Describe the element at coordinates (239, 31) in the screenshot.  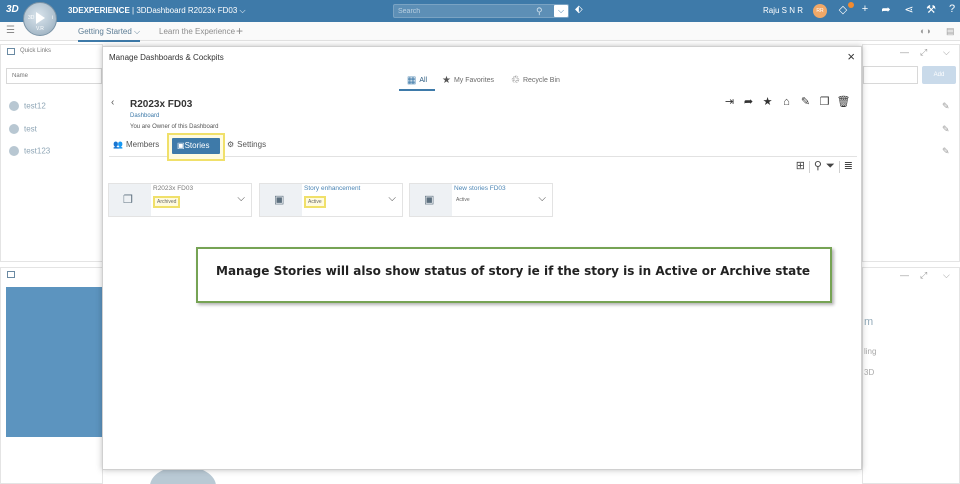
I see `add-tab-button: +` at that location.